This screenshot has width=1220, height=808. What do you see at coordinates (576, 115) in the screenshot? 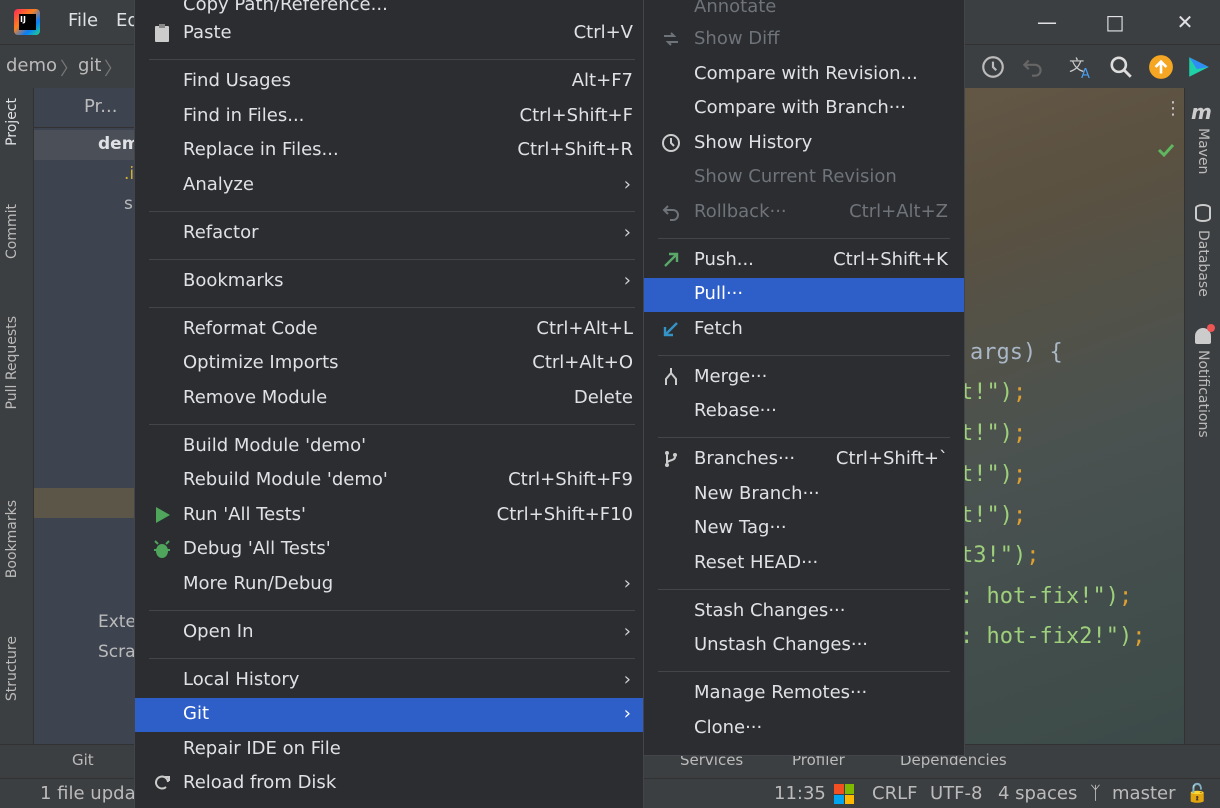
I see `menu-item-shortcut: Ctrl+Shift+F` at bounding box center [576, 115].